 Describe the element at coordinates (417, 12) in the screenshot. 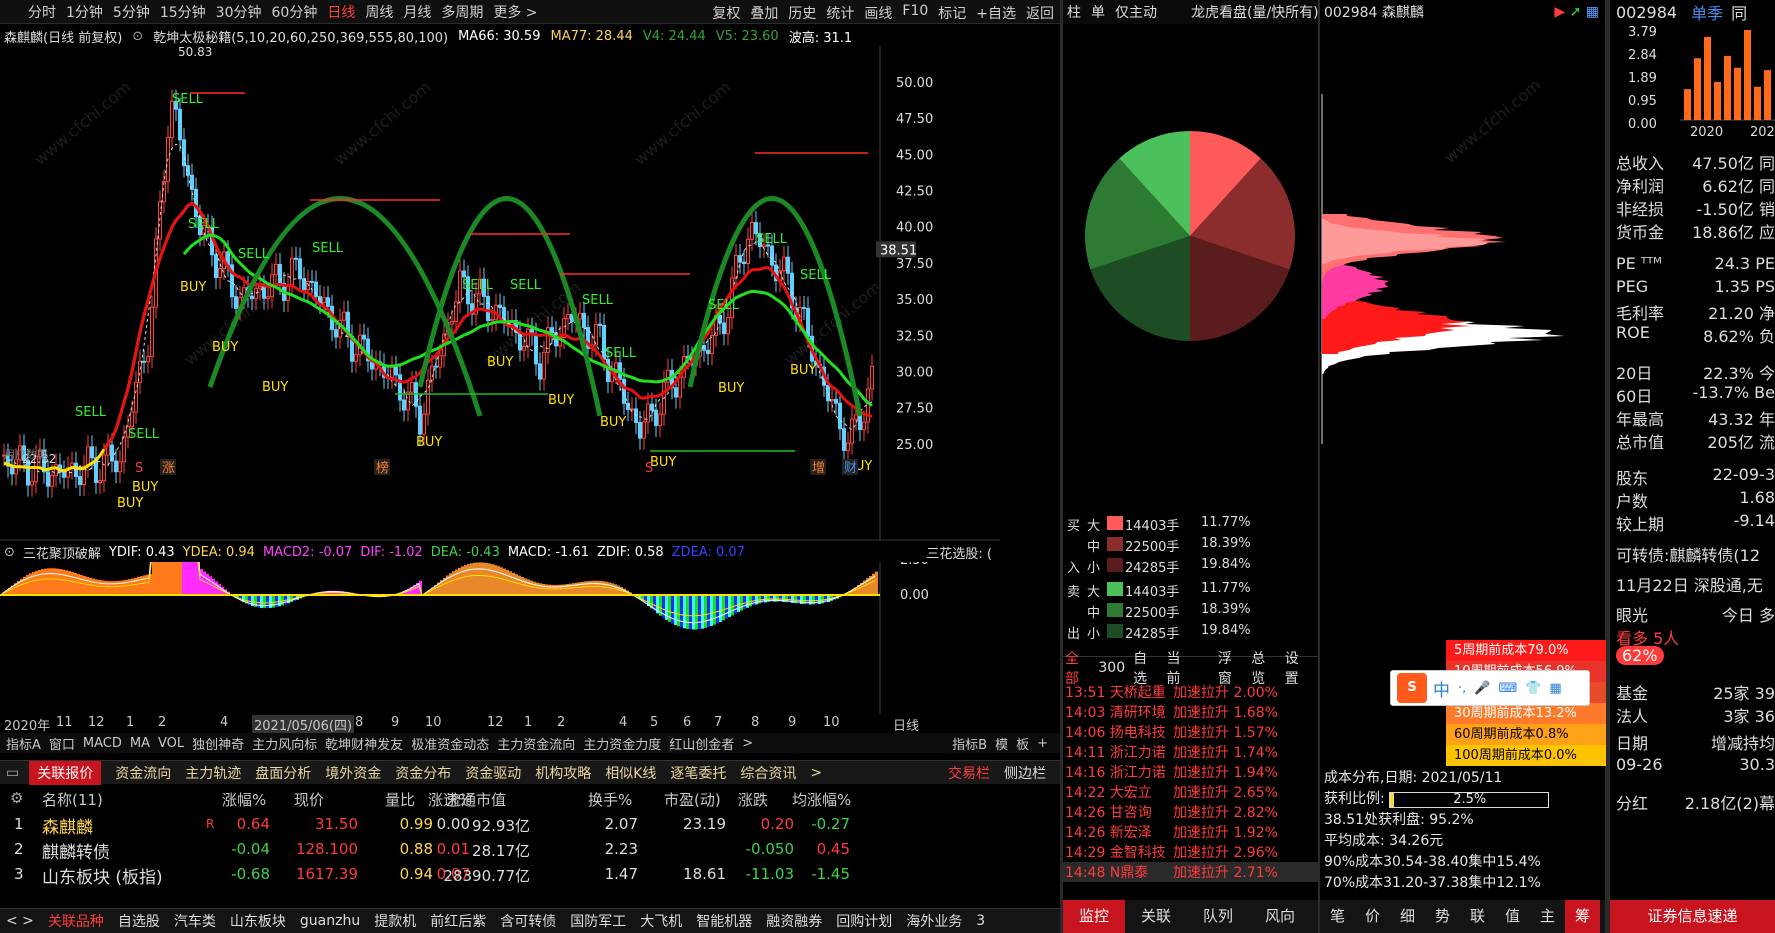

I see `period-tab: 月线` at that location.